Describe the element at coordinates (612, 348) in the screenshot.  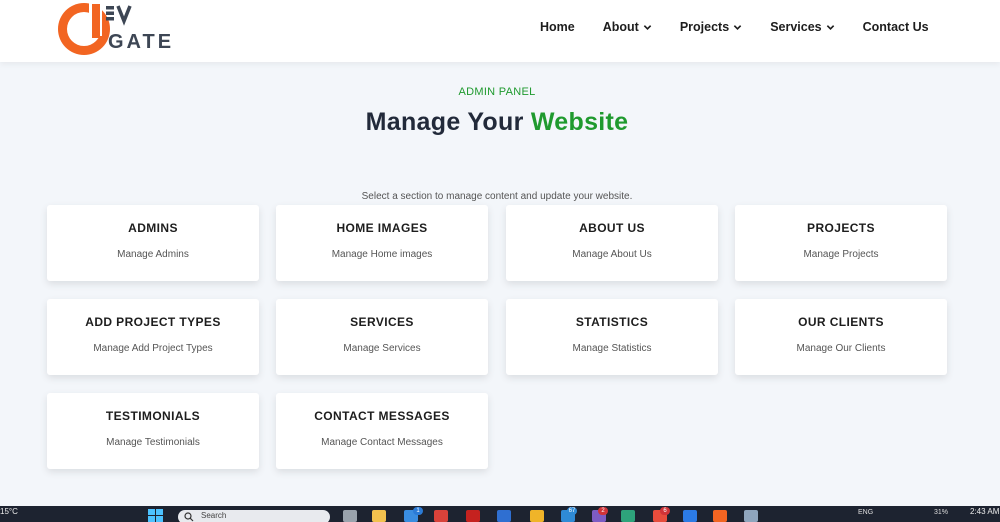
I see `card-description: Manage Statistics` at that location.